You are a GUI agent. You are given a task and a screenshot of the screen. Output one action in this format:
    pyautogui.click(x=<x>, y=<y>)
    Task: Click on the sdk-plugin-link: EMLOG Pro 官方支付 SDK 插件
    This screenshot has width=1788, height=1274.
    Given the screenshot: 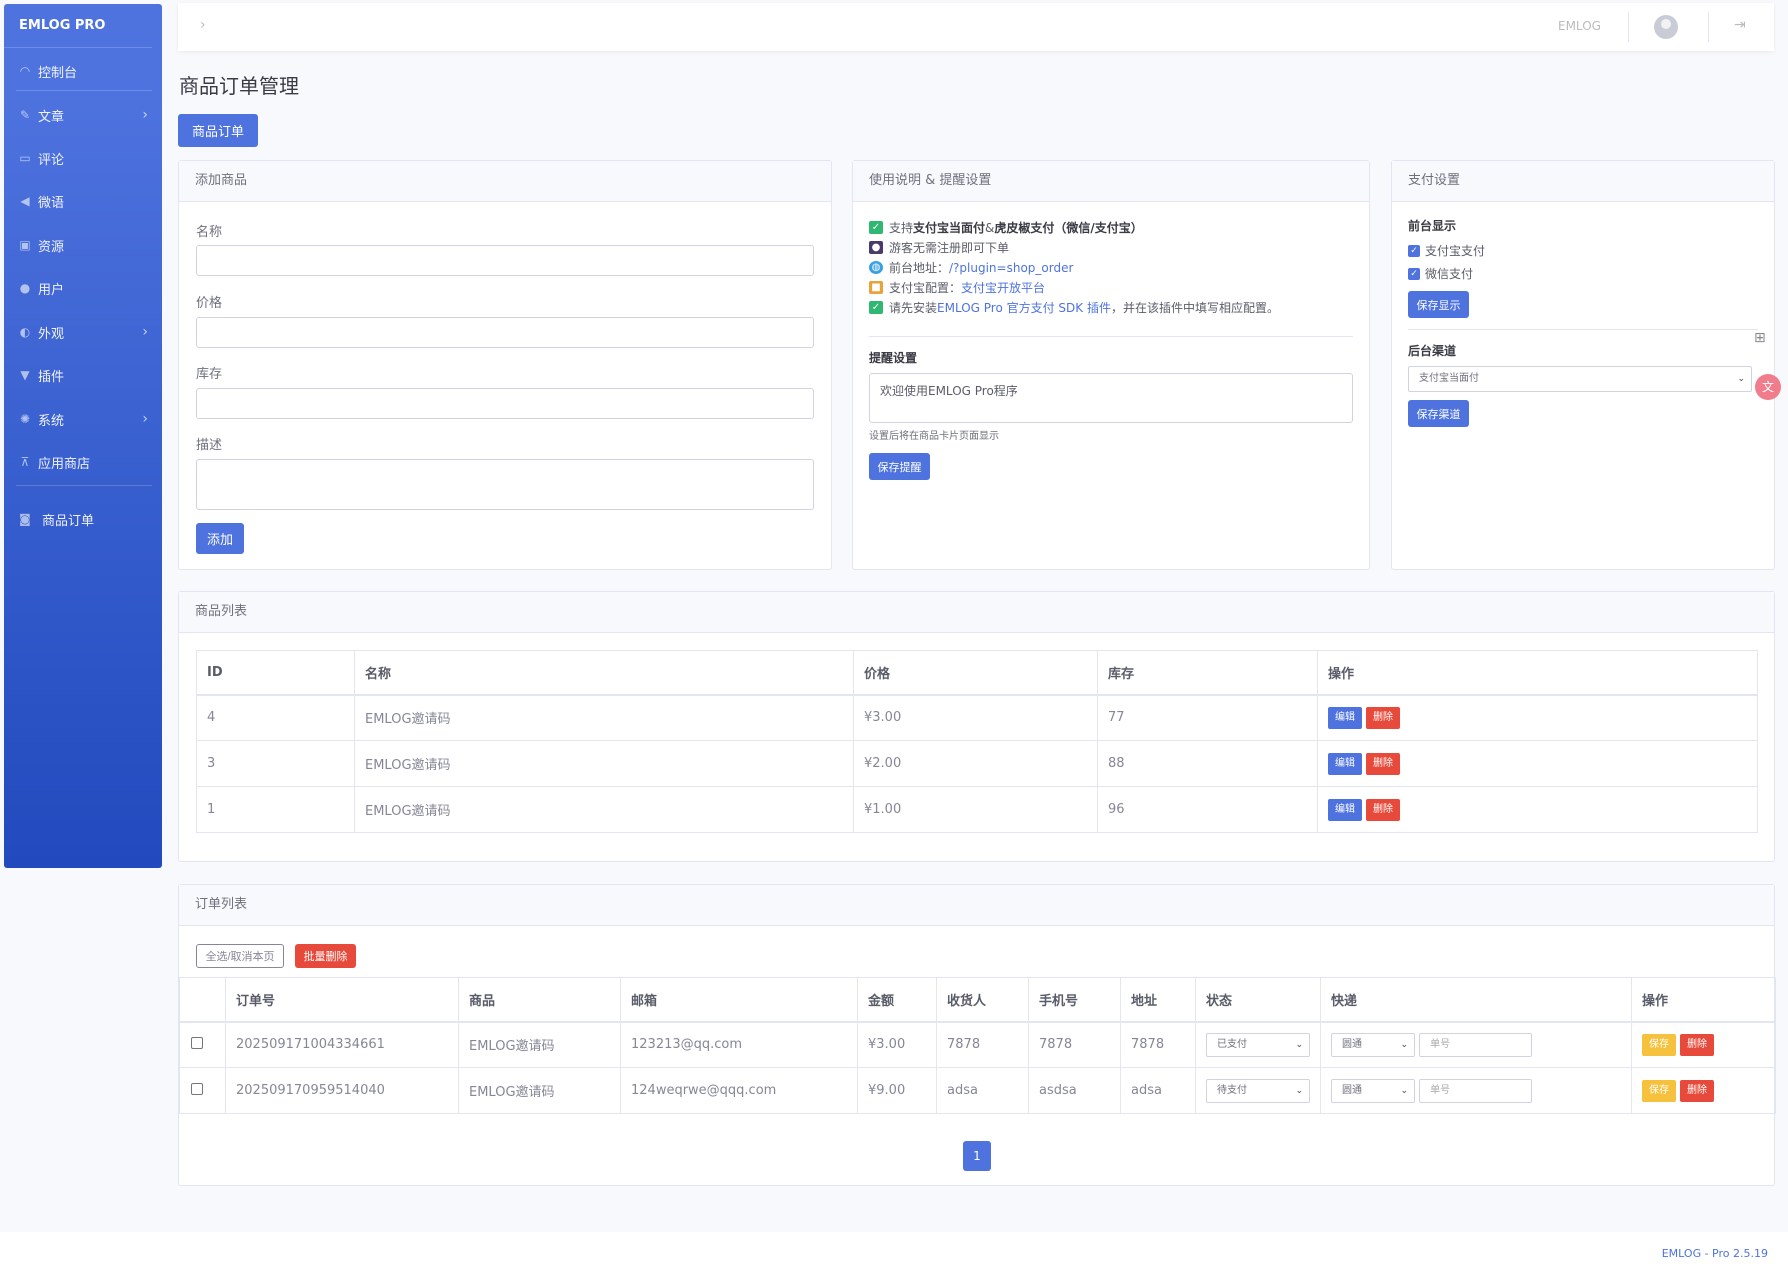 What is the action you would take?
    pyautogui.click(x=1024, y=307)
    